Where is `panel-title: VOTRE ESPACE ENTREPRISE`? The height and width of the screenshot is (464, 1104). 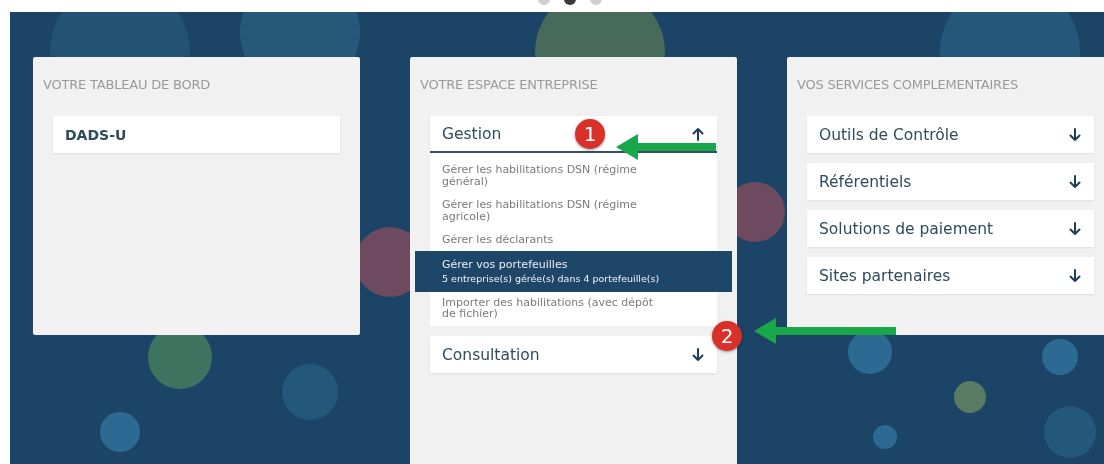
panel-title: VOTRE ESPACE ENTREPRISE is located at coordinates (509, 84).